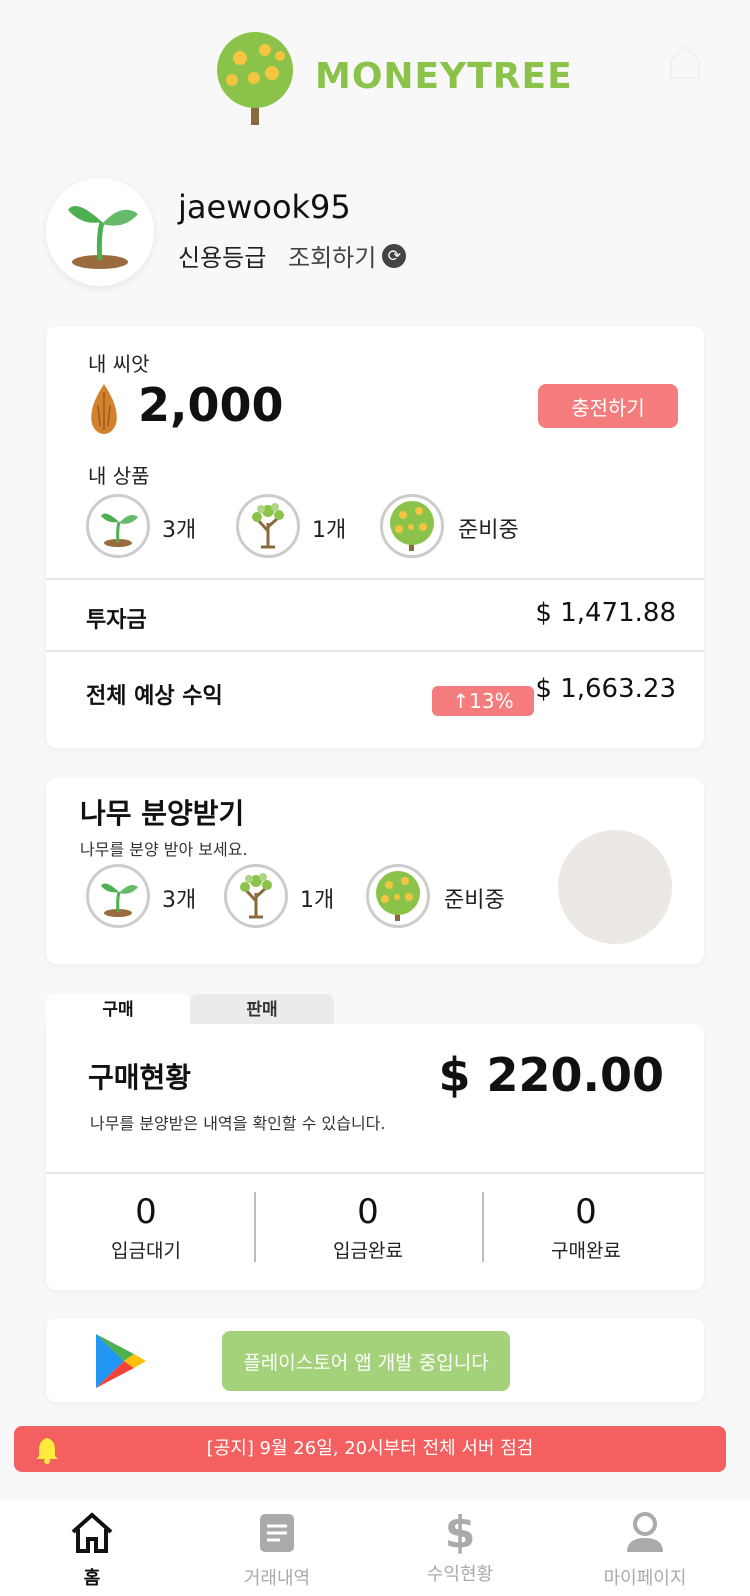 The image size is (750, 1596). I want to click on home-icon, so click(92, 1532).